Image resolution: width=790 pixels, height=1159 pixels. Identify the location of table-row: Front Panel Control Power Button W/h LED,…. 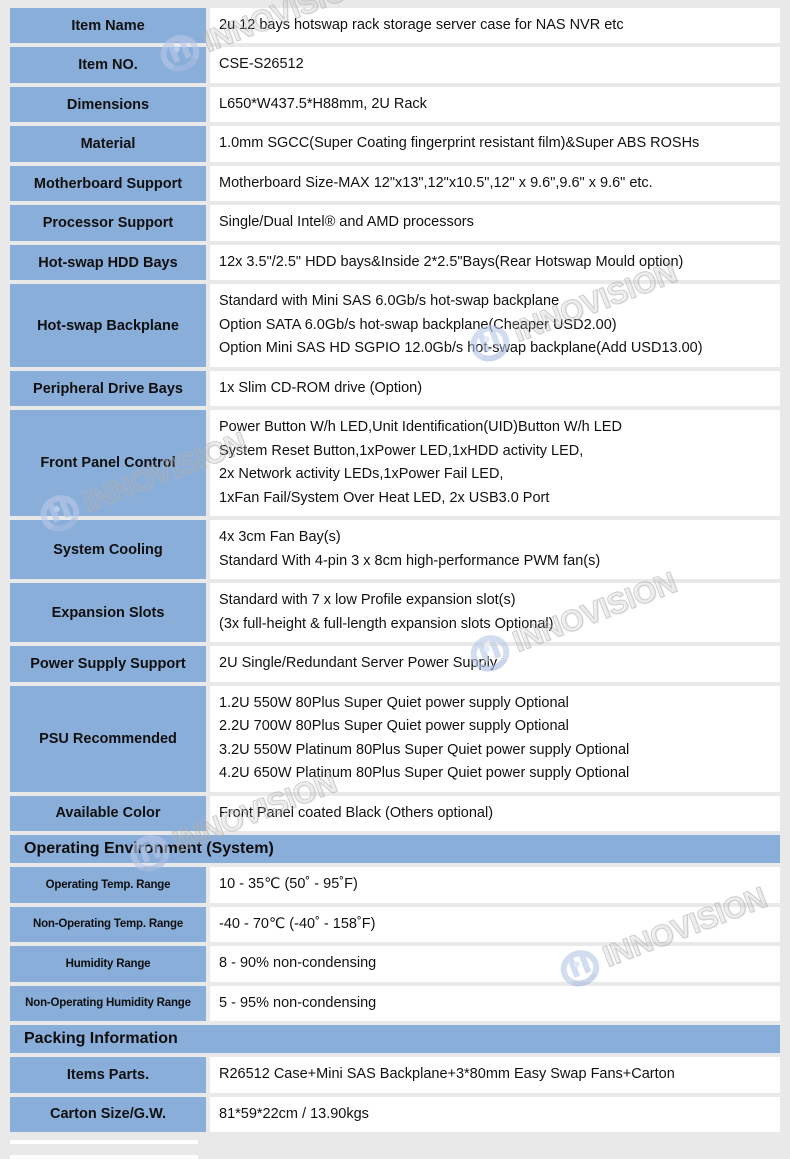
(395, 463).